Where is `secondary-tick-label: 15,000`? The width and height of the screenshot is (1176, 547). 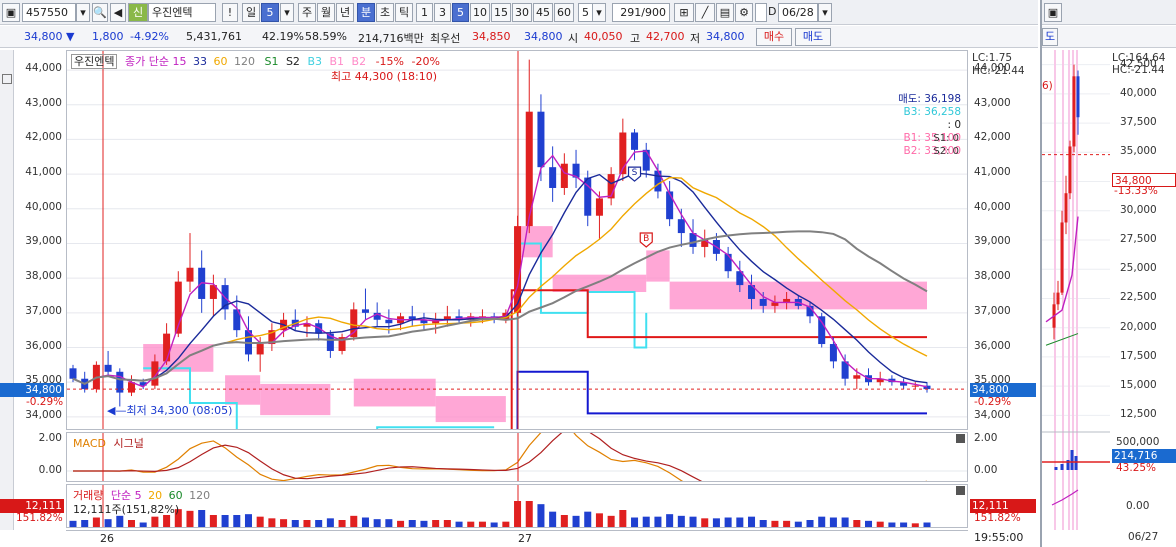
secondary-tick-label: 15,000 is located at coordinates (1138, 385).